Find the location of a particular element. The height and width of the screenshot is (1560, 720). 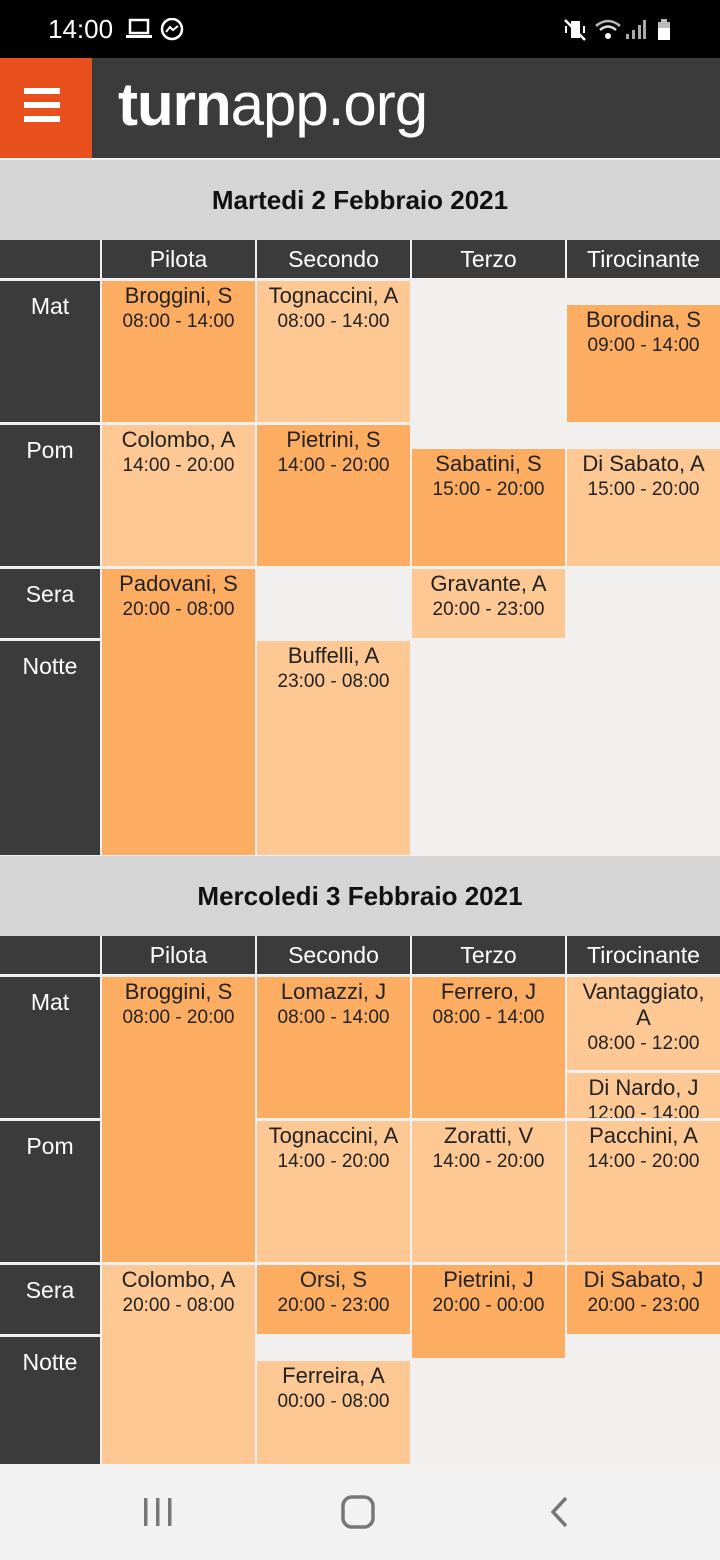

home-icon is located at coordinates (358, 1512).